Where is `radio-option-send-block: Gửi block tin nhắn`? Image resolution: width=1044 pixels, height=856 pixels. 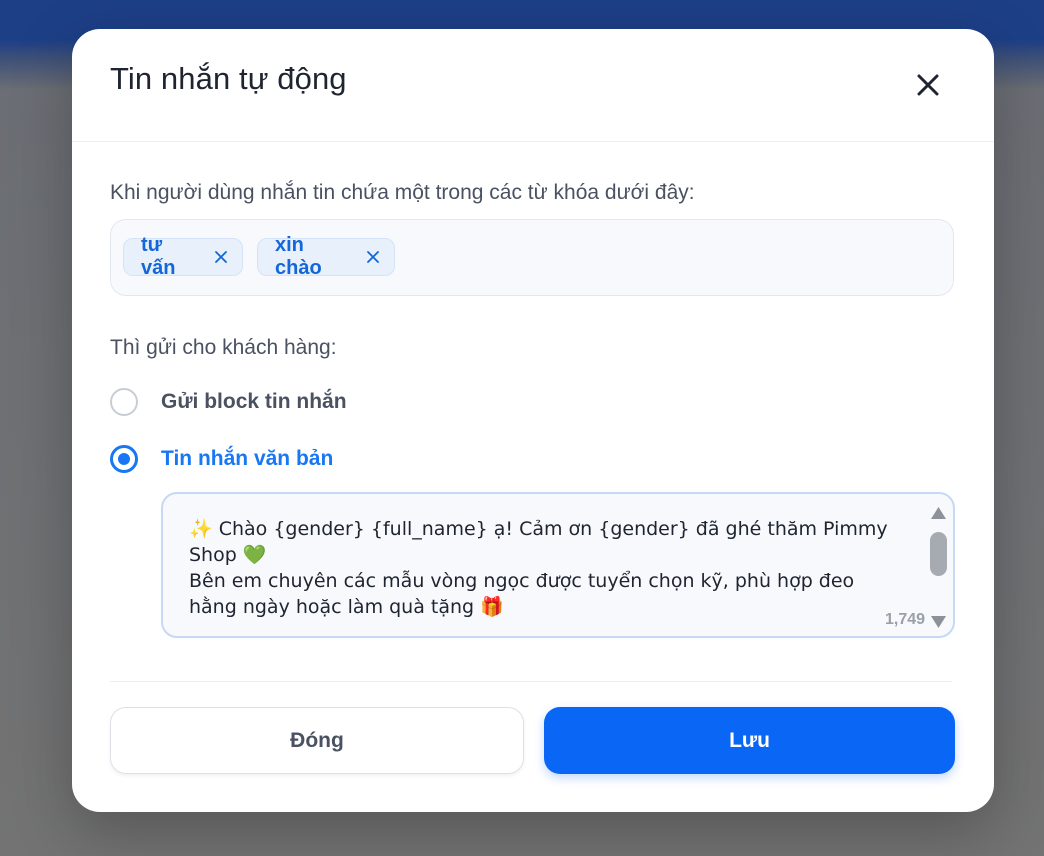
radio-option-send-block: Gửi block tin nhắn is located at coordinates (228, 402).